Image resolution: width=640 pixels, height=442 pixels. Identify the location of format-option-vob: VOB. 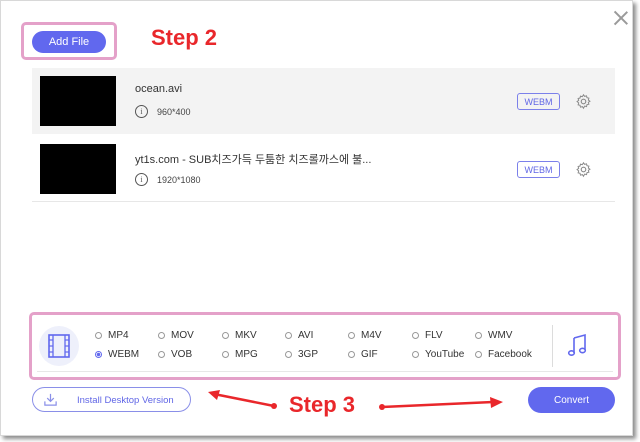
(175, 354).